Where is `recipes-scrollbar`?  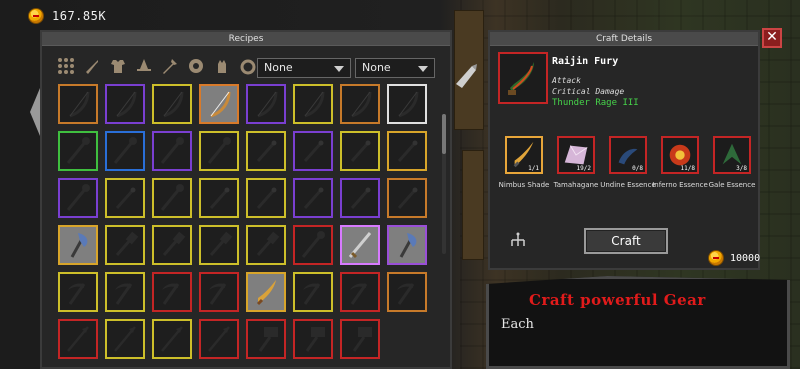 recipes-scrollbar is located at coordinates (444, 184).